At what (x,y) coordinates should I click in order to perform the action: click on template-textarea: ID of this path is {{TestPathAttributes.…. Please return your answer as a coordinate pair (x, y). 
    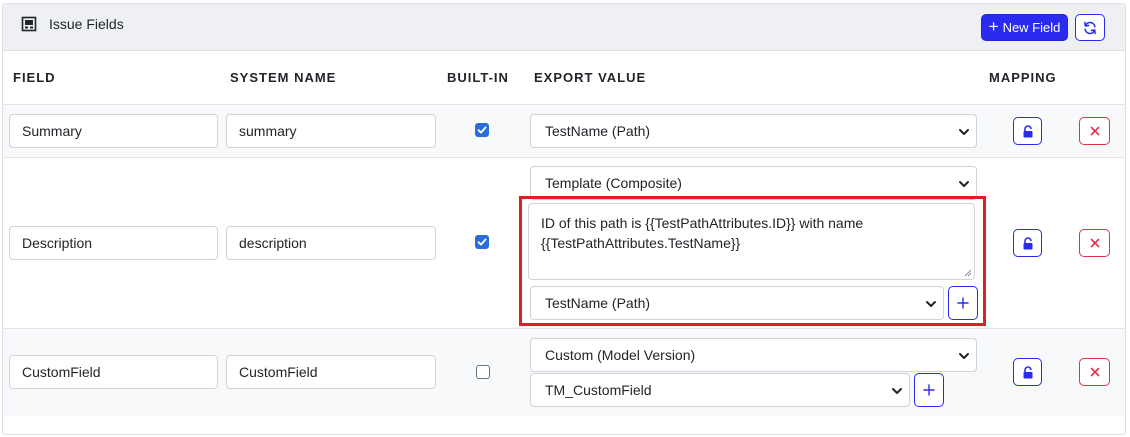
    Looking at the image, I should click on (751, 241).